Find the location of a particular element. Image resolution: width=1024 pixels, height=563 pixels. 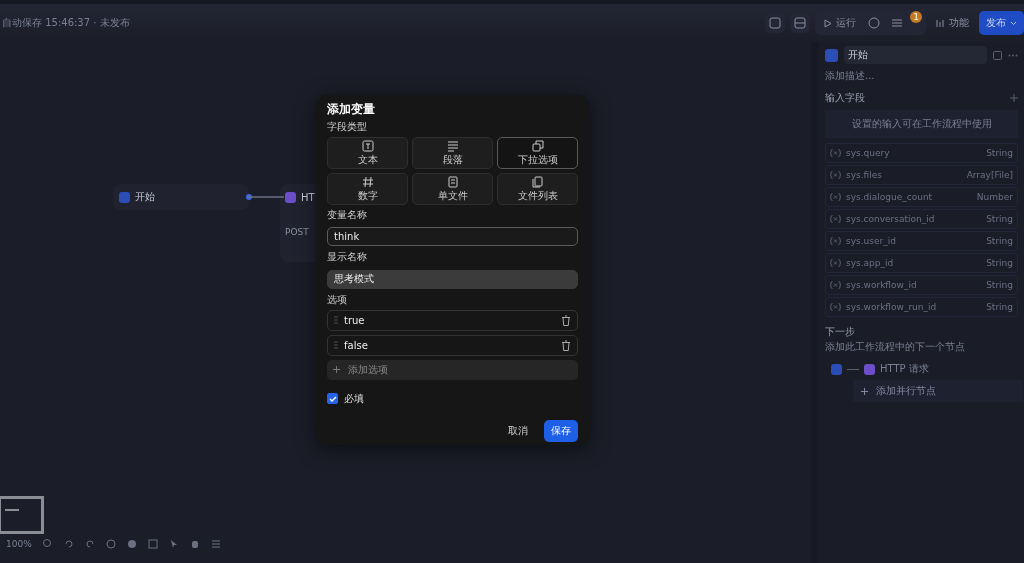

field-type-option: 段落 is located at coordinates (452, 153).